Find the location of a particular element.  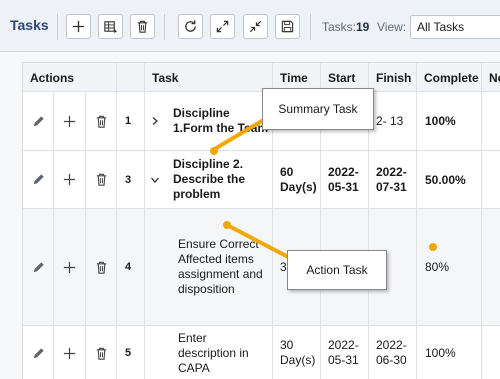

summary-task-callout: Summary Task is located at coordinates (318, 109).